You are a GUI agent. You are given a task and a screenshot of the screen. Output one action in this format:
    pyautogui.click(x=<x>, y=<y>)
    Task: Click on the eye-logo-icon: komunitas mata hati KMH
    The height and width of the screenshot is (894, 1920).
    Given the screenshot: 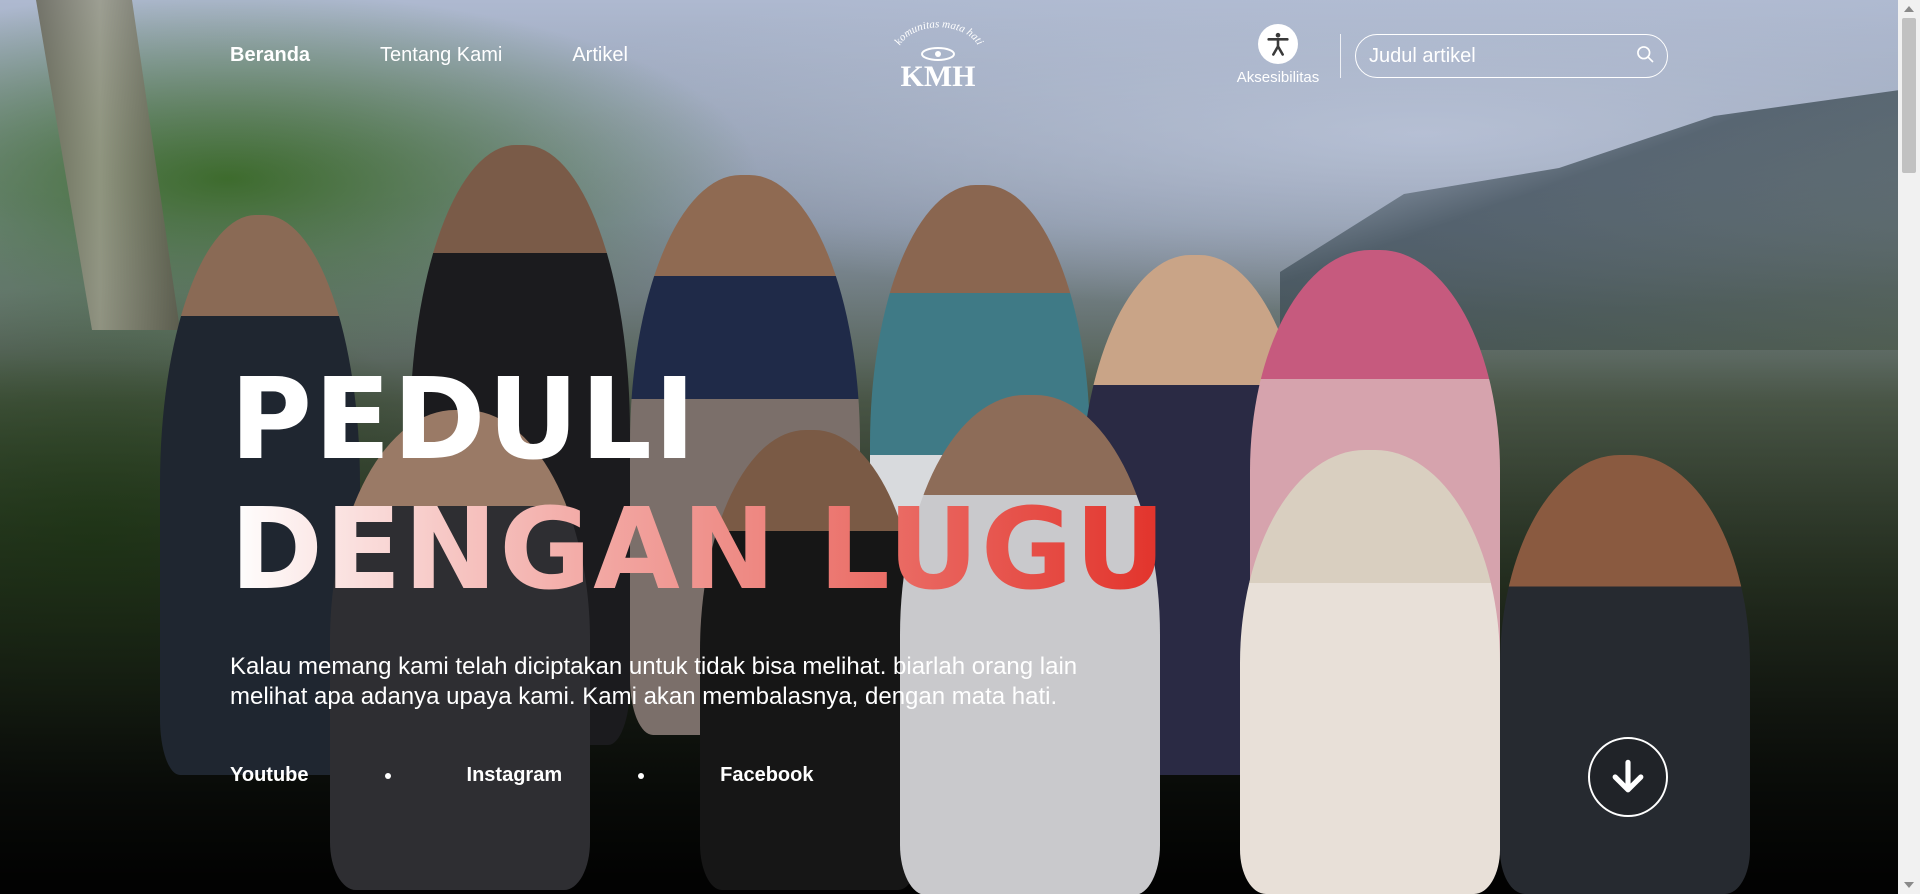 What is the action you would take?
    pyautogui.click(x=938, y=55)
    